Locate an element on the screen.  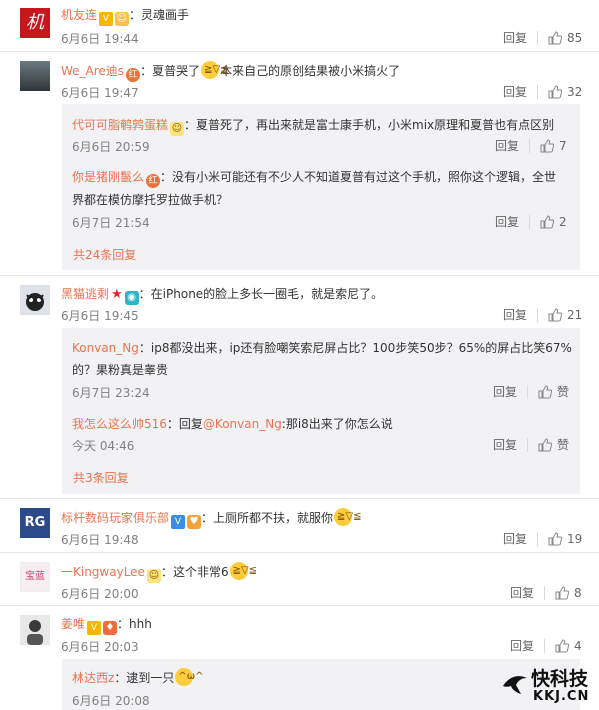
member-icon: ♦ is located at coordinates (110, 628).